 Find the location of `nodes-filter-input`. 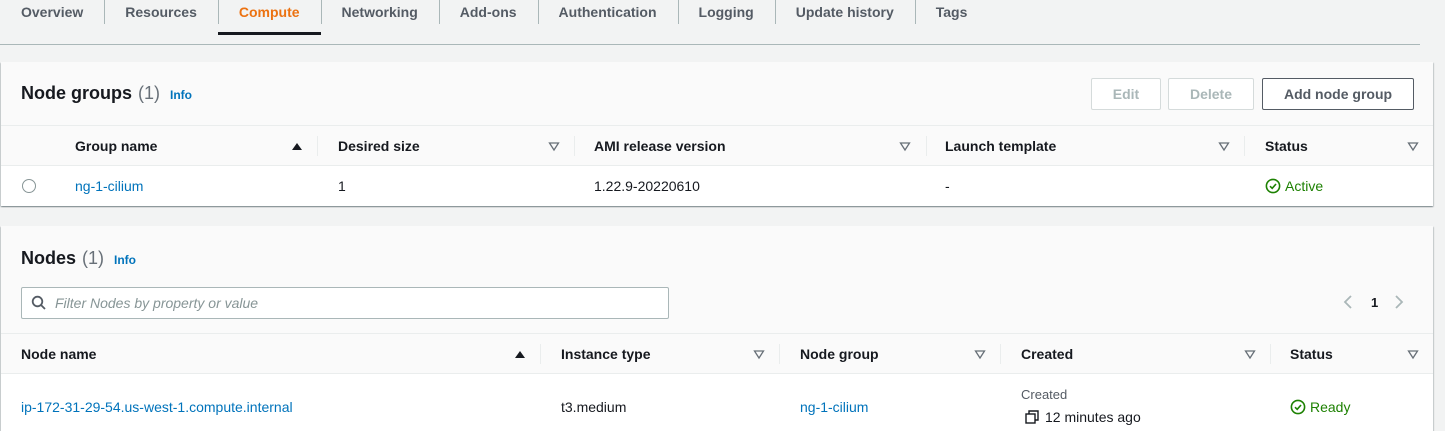

nodes-filter-input is located at coordinates (350, 303).